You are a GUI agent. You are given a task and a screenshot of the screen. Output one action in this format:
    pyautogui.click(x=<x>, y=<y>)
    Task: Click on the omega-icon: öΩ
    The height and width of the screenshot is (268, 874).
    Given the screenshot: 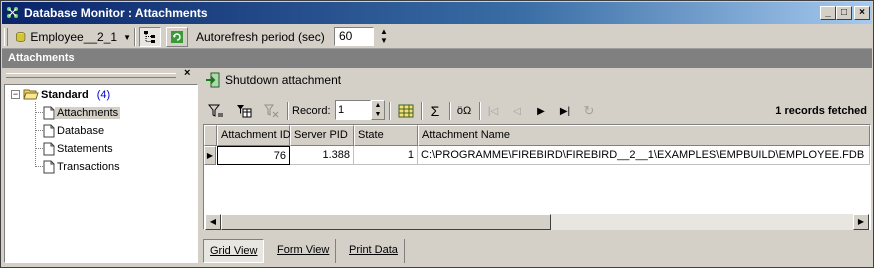 What is the action you would take?
    pyautogui.click(x=464, y=111)
    